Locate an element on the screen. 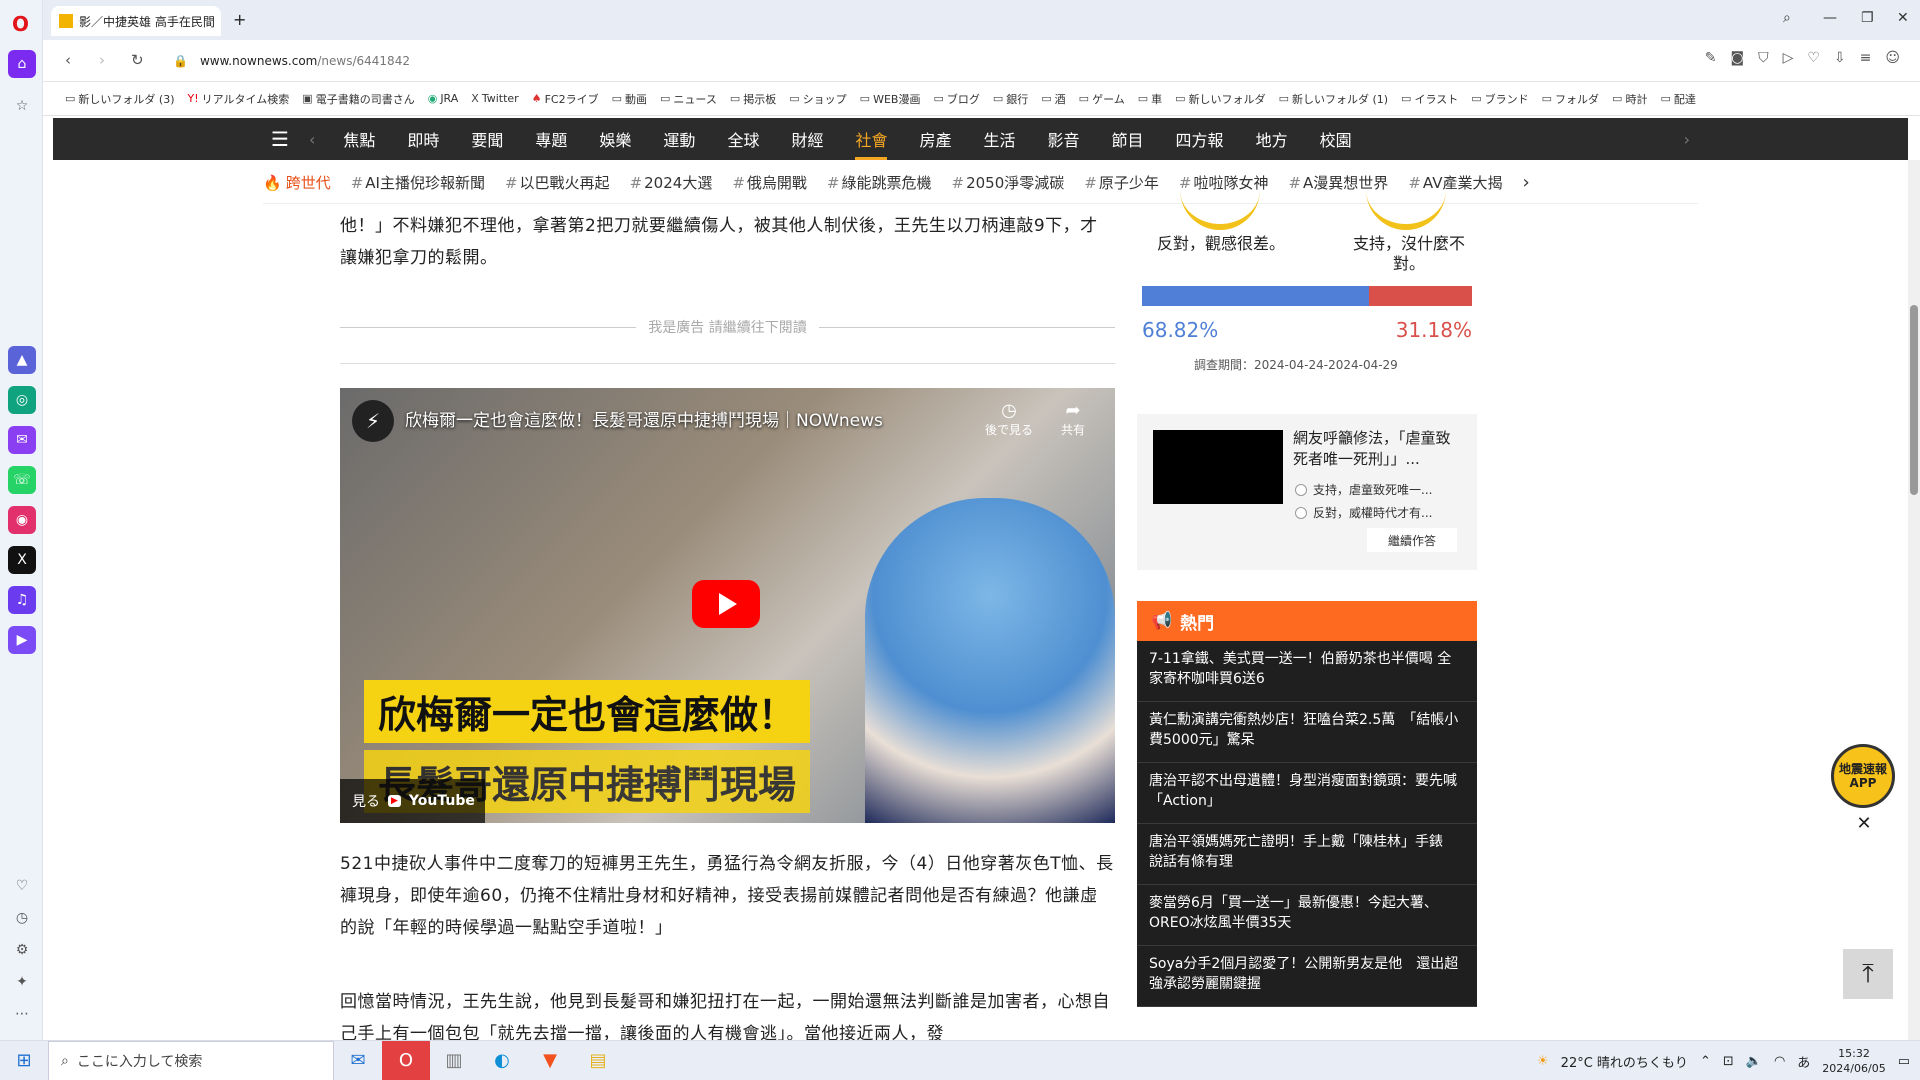  bookmark: Y! リアルタイム検索 is located at coordinates (238, 99).